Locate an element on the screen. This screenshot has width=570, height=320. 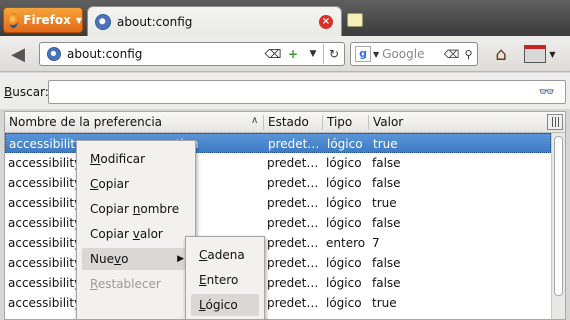
url-bar: about:config ⌫ + ▼ ↻ is located at coordinates (192, 54).